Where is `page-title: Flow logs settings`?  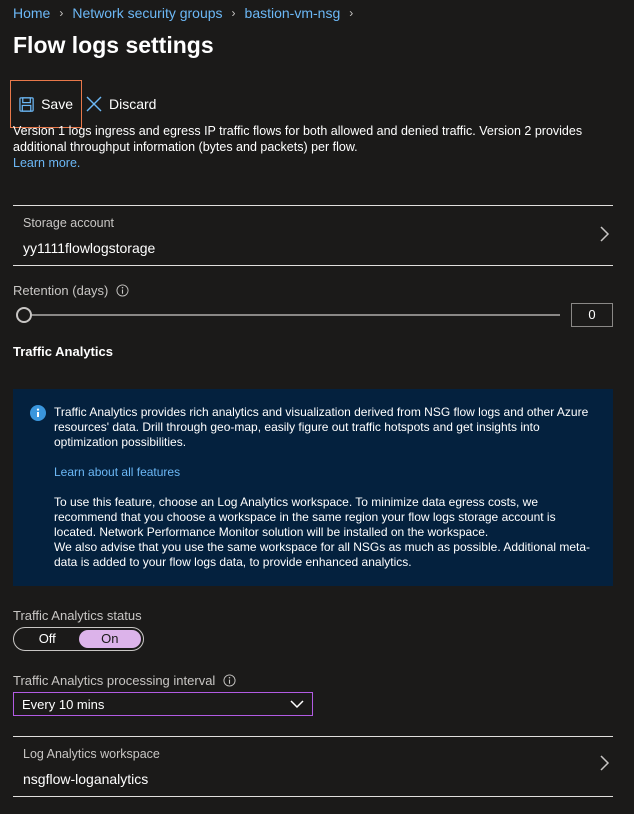 page-title: Flow logs settings is located at coordinates (113, 45).